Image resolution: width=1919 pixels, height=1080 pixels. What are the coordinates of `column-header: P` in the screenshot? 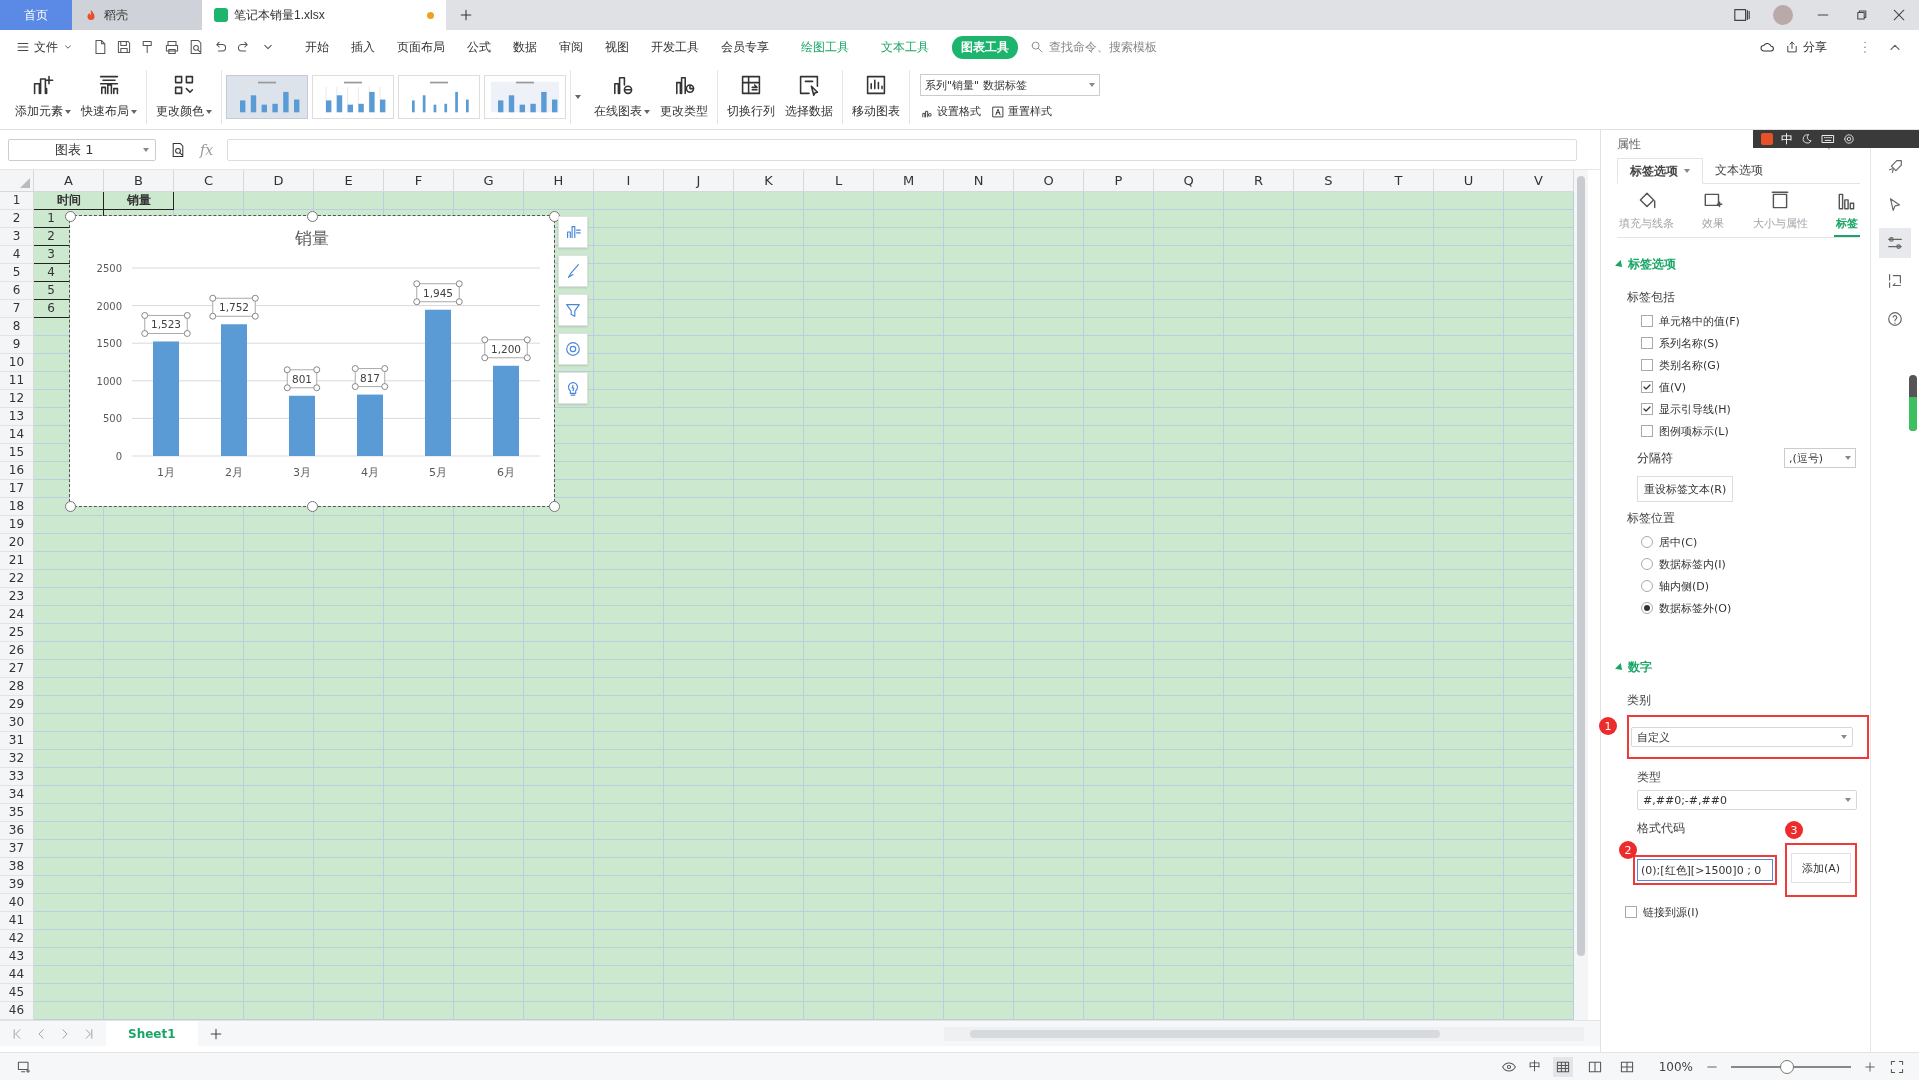 It's located at (1119, 181).